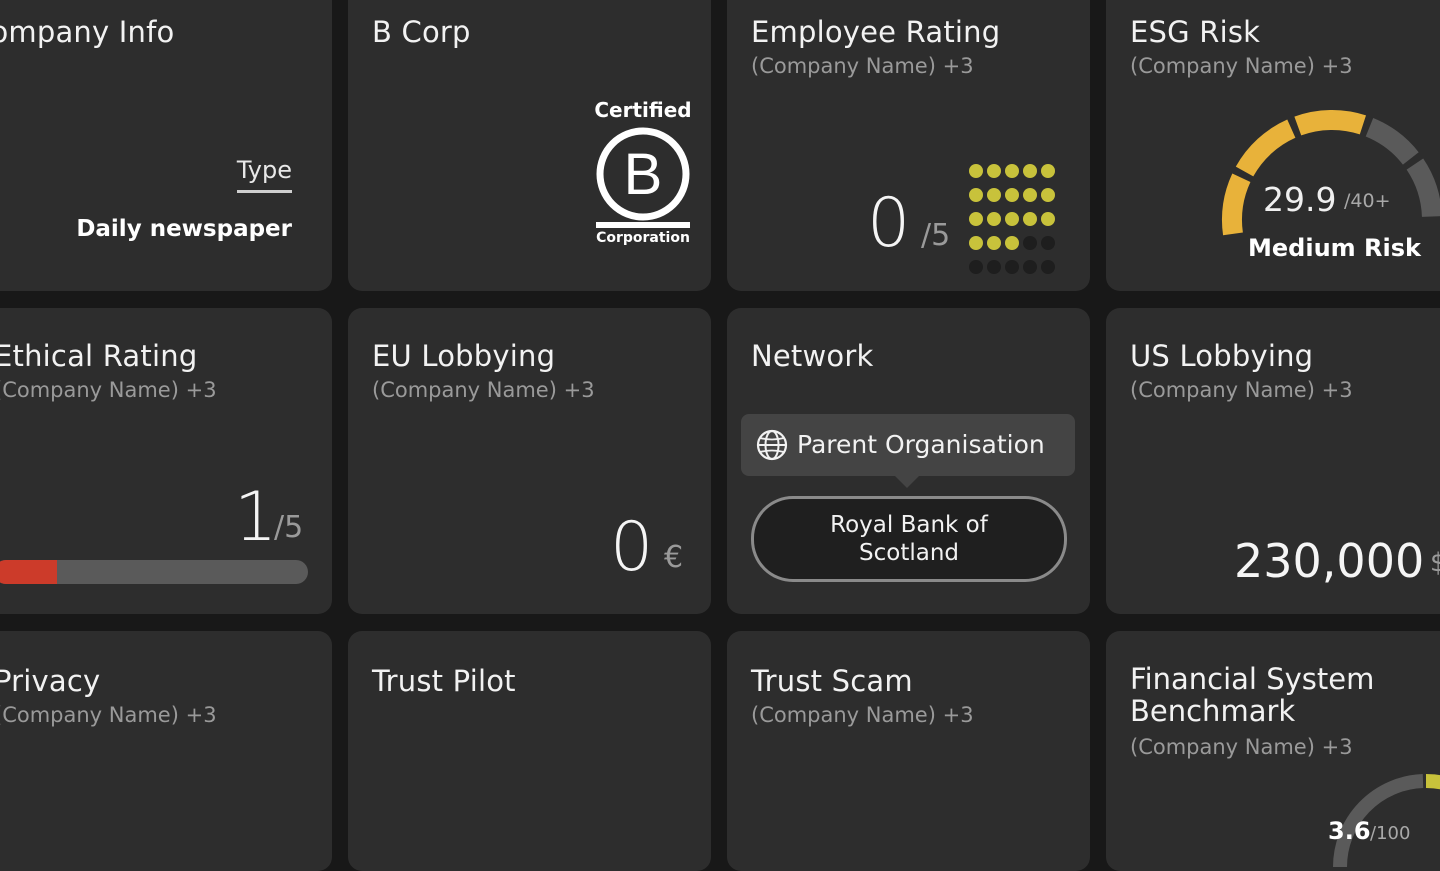 This screenshot has width=1440, height=871. What do you see at coordinates (1334, 248) in the screenshot?
I see `esg-status: Medium Risk` at bounding box center [1334, 248].